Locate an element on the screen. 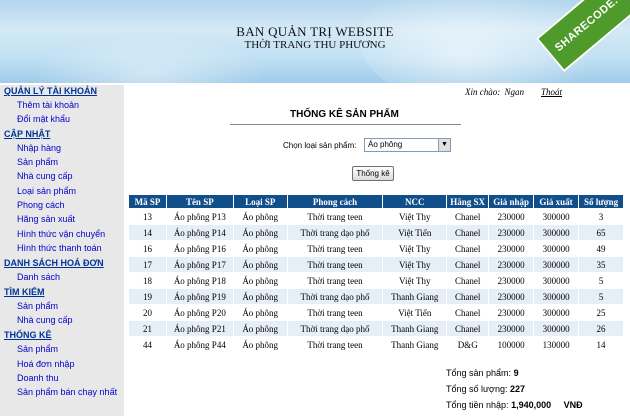 Image resolution: width=630 pixels, height=416 pixels. sidebar-item-invoice-list: Danh sách is located at coordinates (38, 277).